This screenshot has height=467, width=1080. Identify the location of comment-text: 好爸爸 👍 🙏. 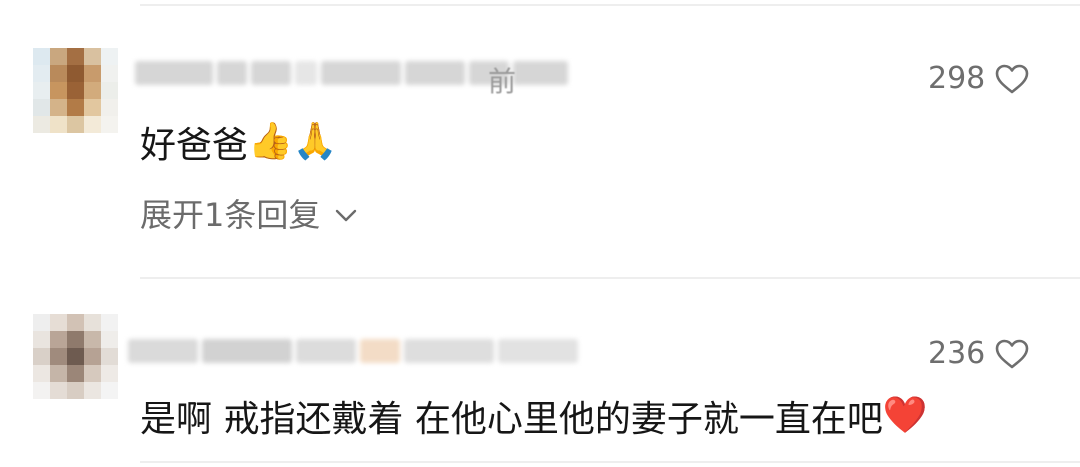
(239, 142).